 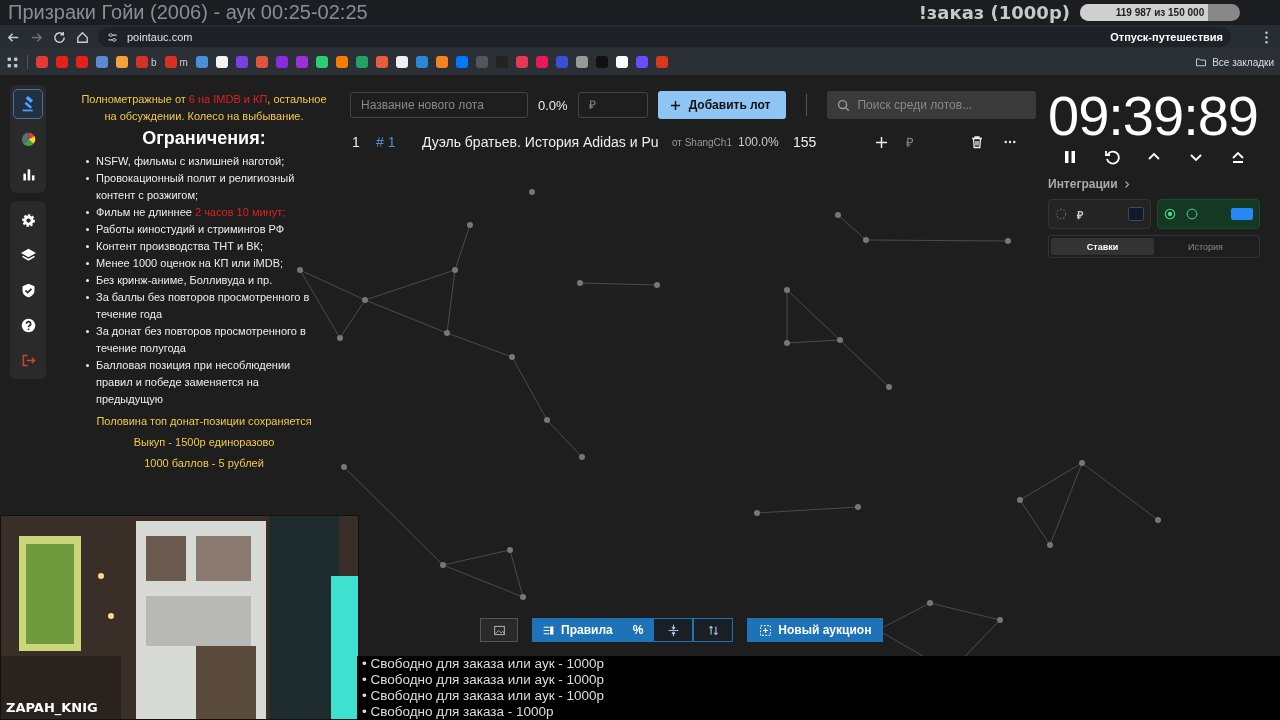 What do you see at coordinates (207, 382) in the screenshot?
I see `restriction-item: Балловая позиция при несоблюдении правил и победе заменяется на предыдущую` at bounding box center [207, 382].